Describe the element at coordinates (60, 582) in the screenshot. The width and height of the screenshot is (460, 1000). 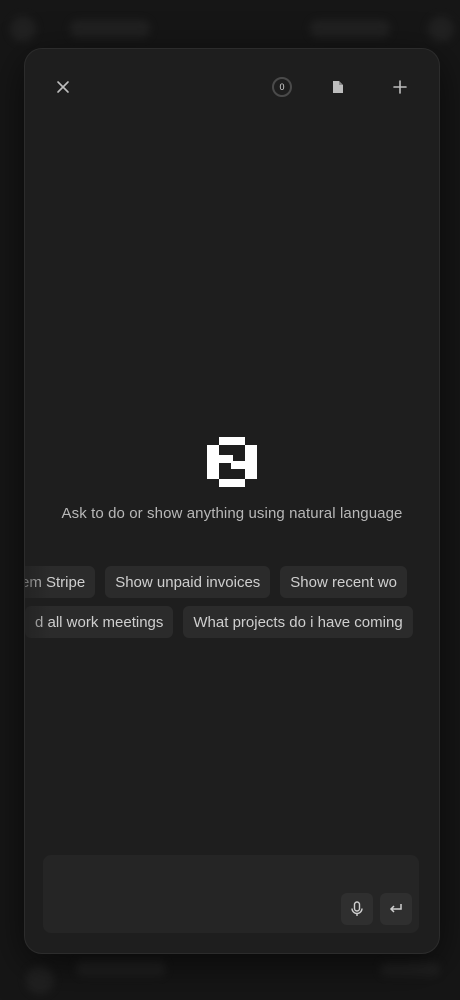
I see `suggestion-chip: em Stripe` at that location.